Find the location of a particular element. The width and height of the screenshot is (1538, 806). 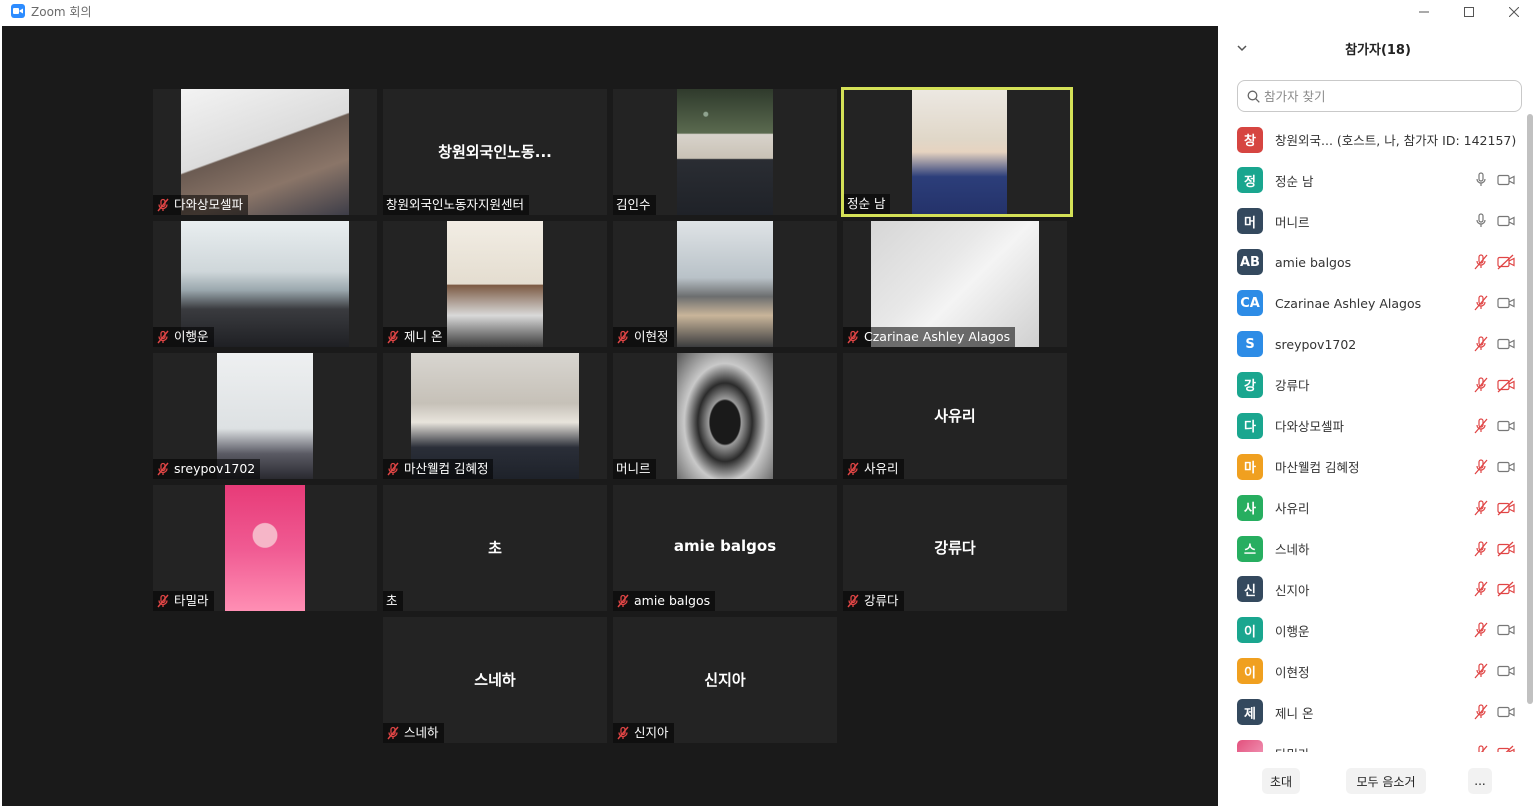

participant-row: CA Czarinae Ashley Alagos is located at coordinates (1372, 303).